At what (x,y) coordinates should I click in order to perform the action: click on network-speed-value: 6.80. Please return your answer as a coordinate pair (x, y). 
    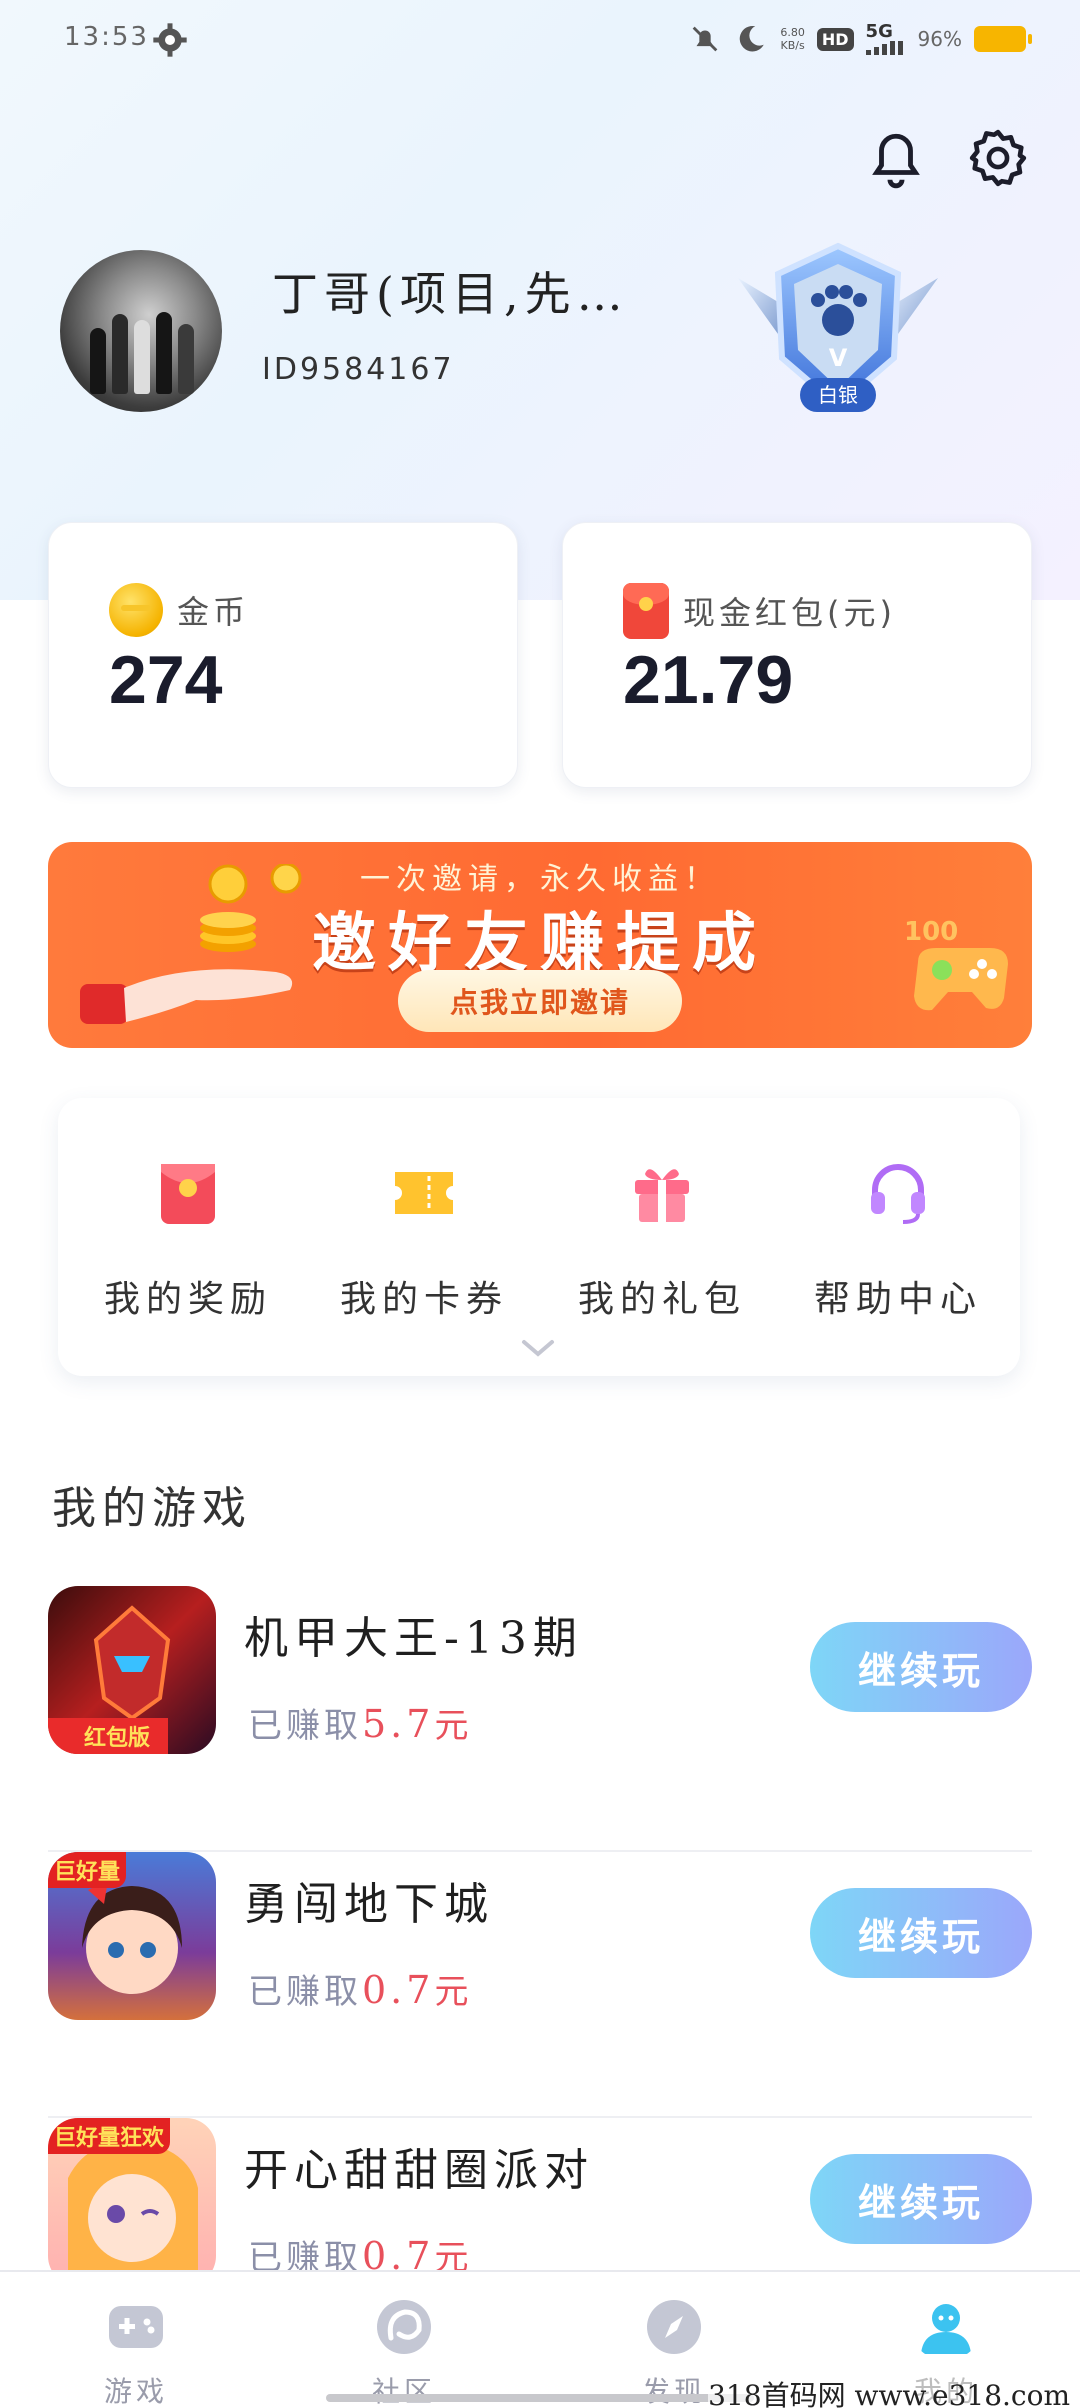
    Looking at the image, I should click on (792, 32).